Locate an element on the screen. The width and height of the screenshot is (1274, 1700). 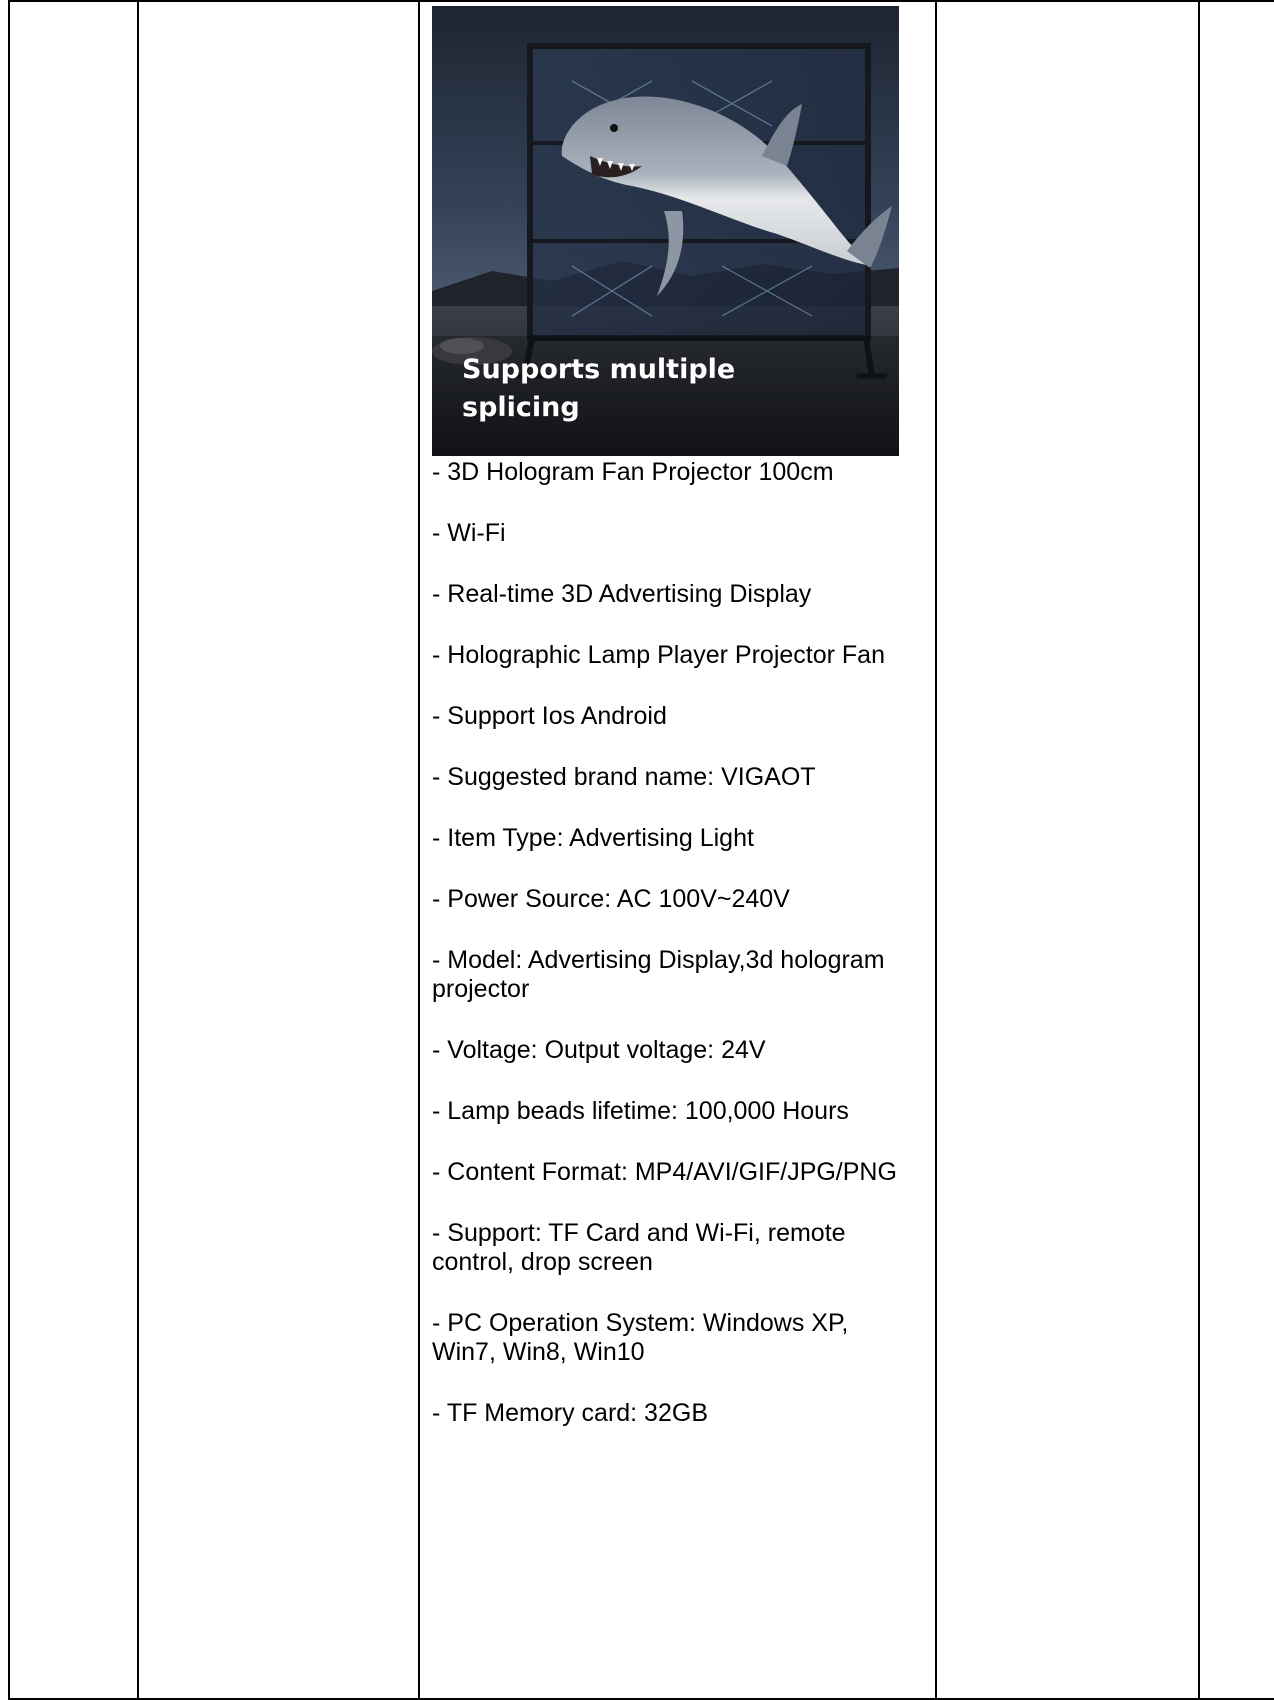
spec-item: - 3D Hologram Fan Projector 100cm is located at coordinates (633, 472).